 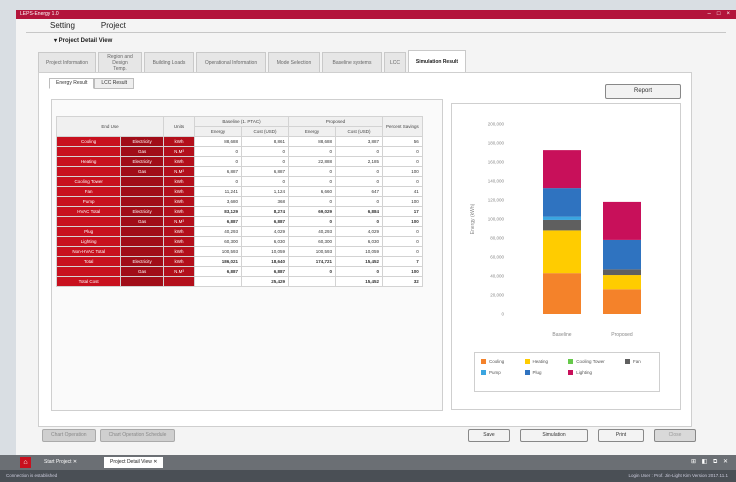 What do you see at coordinates (88, 161) in the screenshot?
I see `end-use-cell: Heating` at bounding box center [88, 161].